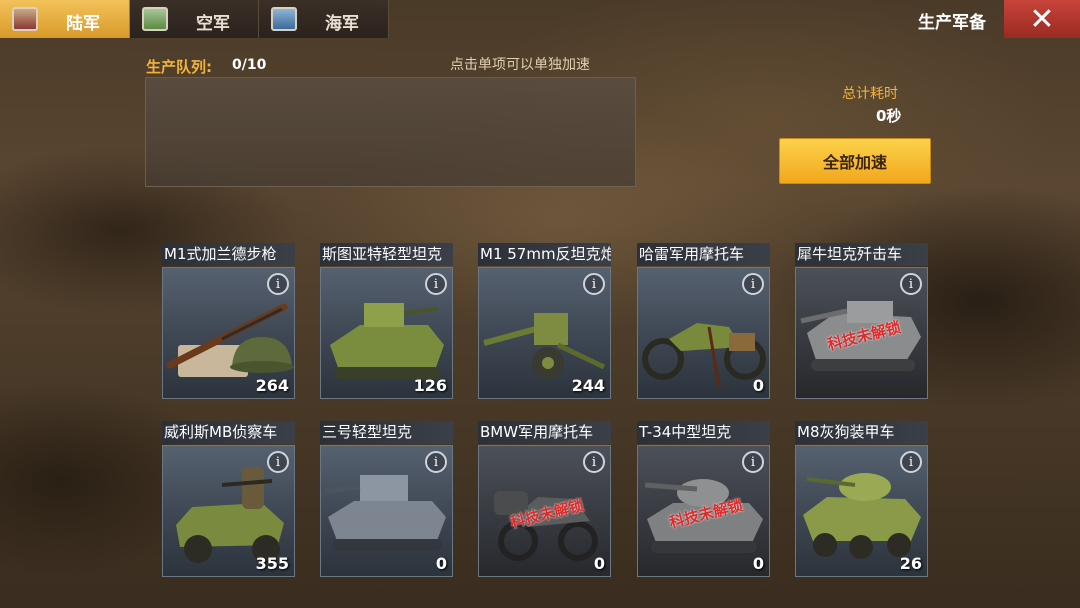 The image size is (1080, 608). Describe the element at coordinates (228, 499) in the screenshot. I see `unit-card: 威利斯MB侦察车 i 355` at that location.